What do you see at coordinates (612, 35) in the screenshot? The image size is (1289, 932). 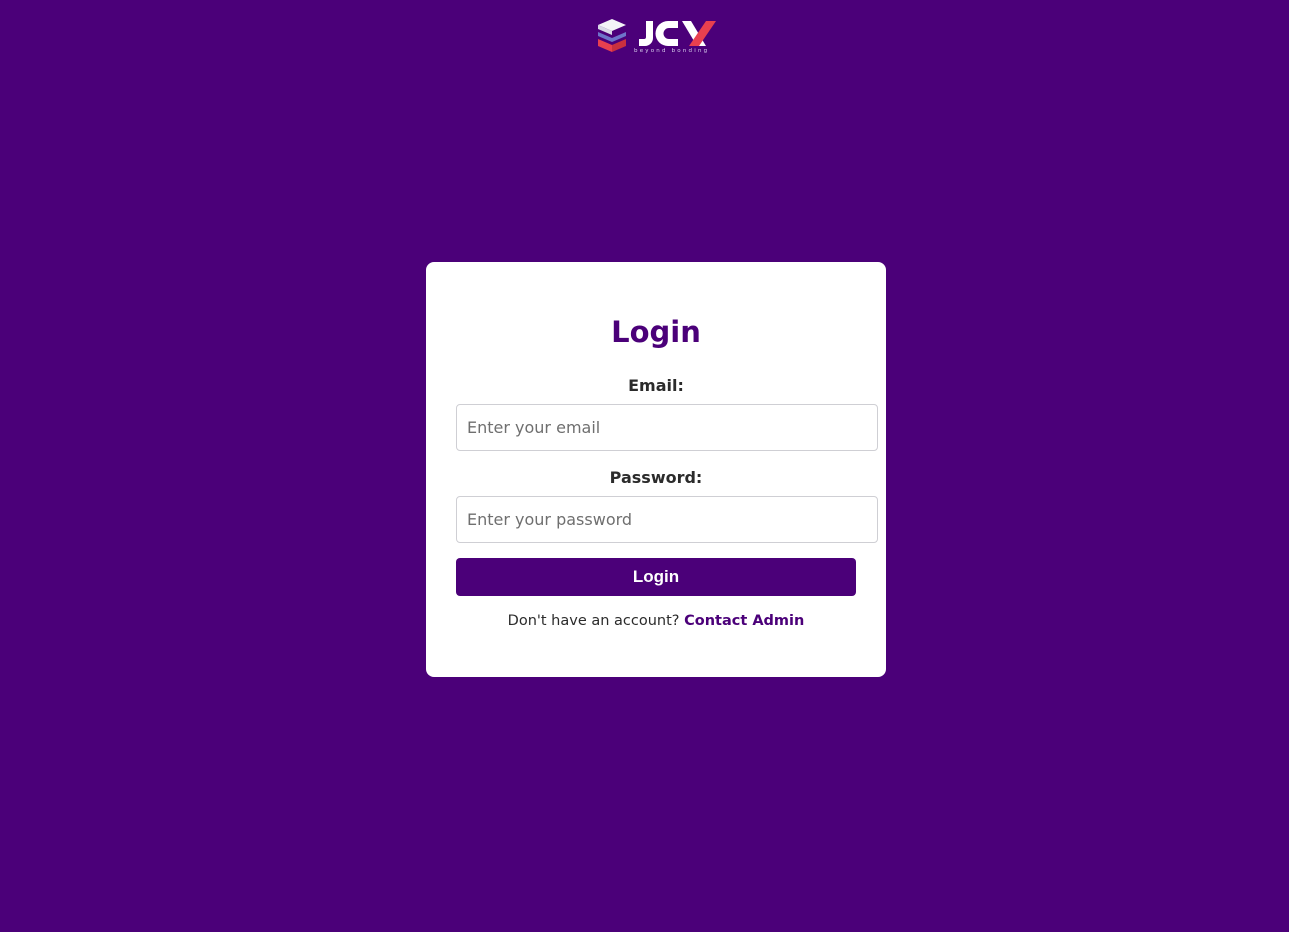 I see `cube-mark-icon` at bounding box center [612, 35].